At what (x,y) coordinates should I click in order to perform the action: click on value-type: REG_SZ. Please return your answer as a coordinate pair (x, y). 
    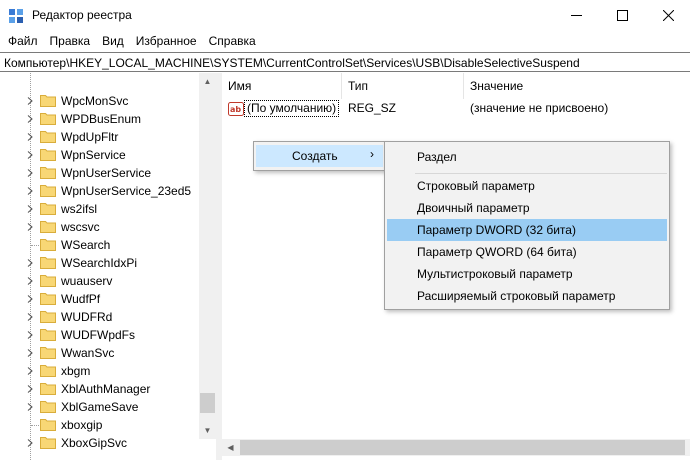
    Looking at the image, I should click on (372, 108).